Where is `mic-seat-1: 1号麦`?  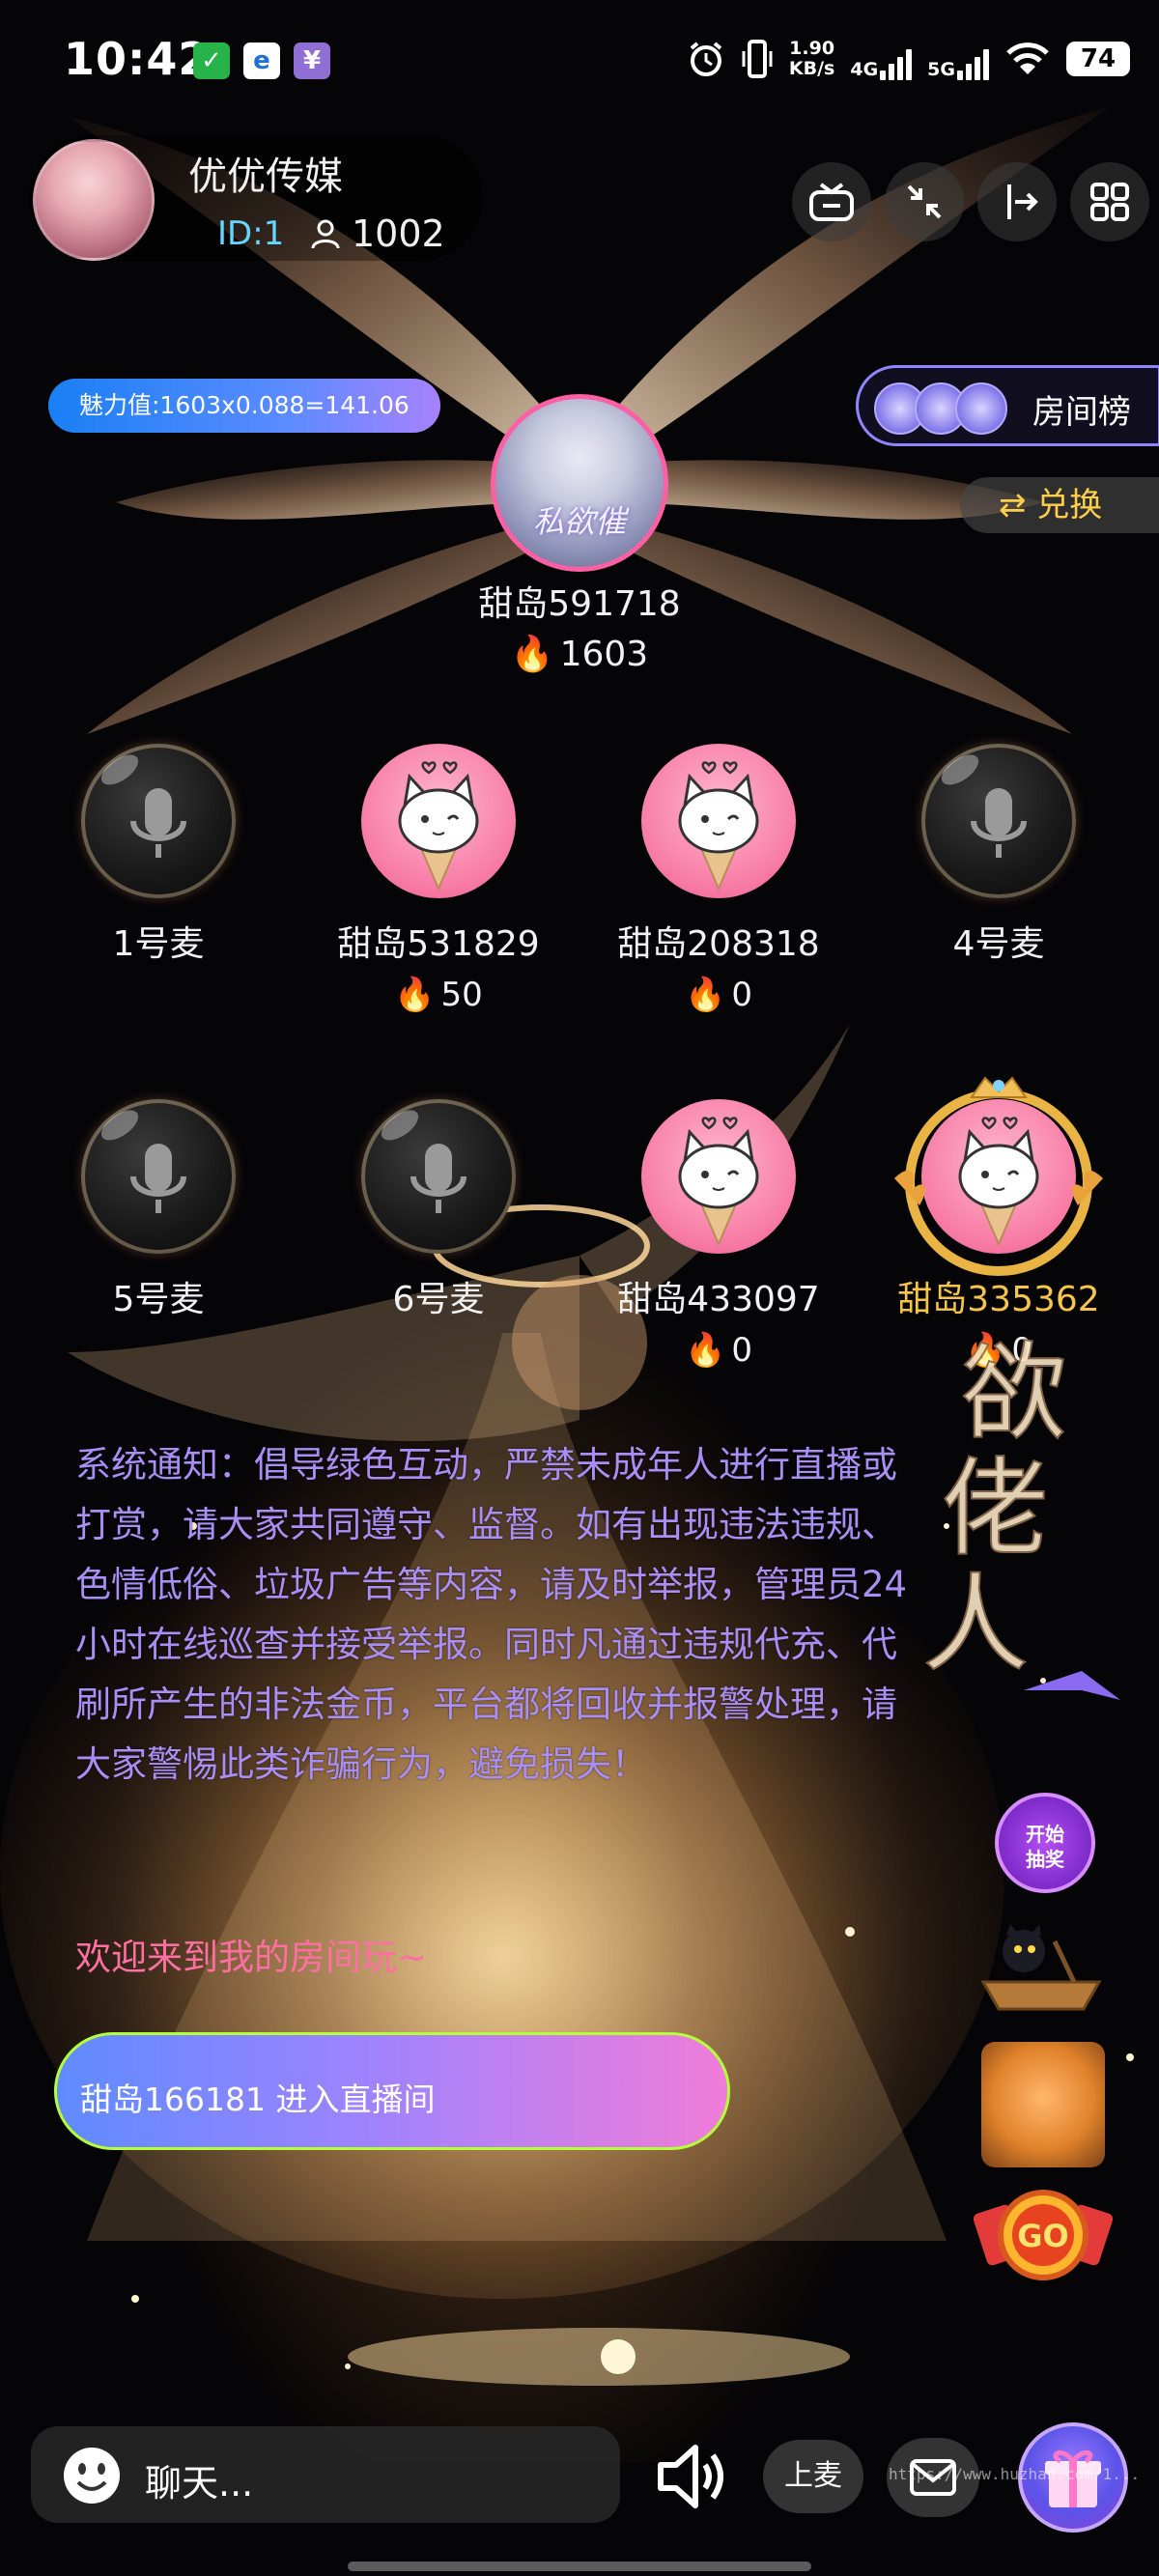
mic-seat-1: 1号麦 is located at coordinates (158, 855).